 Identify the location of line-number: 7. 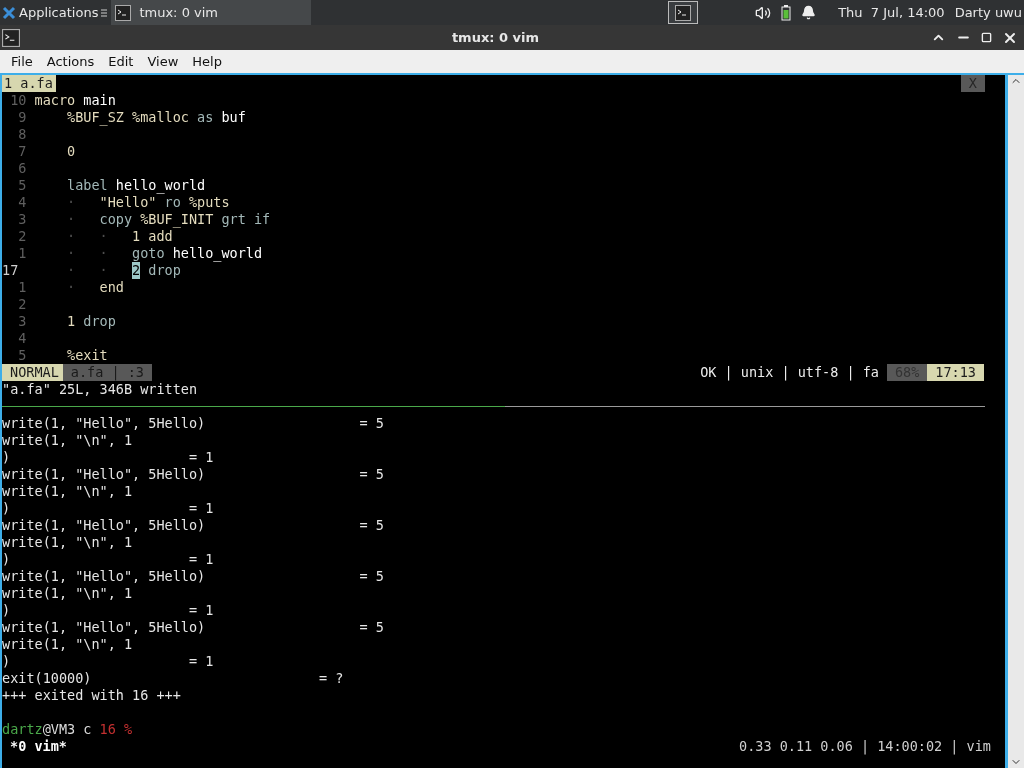
(22, 151).